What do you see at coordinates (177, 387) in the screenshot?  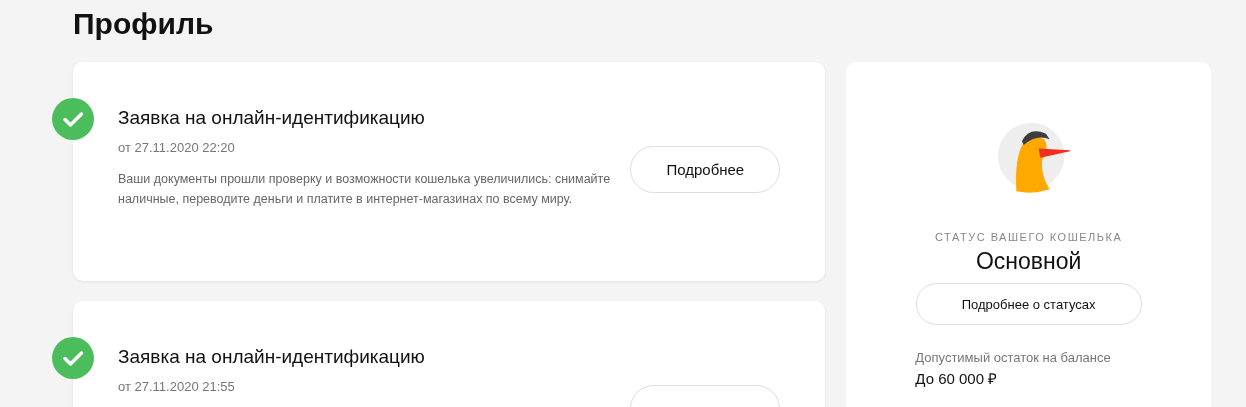 I see `request-date: от 27.11.2020 21:55` at bounding box center [177, 387].